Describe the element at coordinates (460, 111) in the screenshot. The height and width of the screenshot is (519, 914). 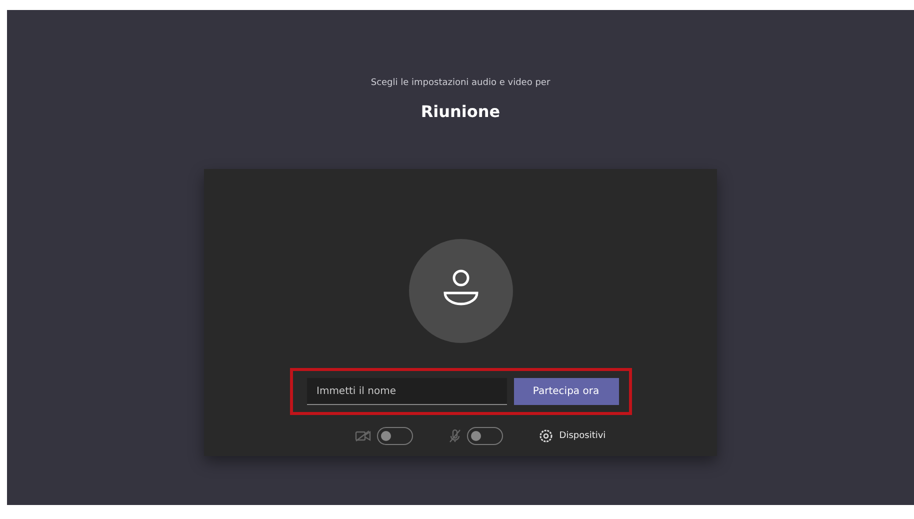
I see `meeting-title: Riunione` at that location.